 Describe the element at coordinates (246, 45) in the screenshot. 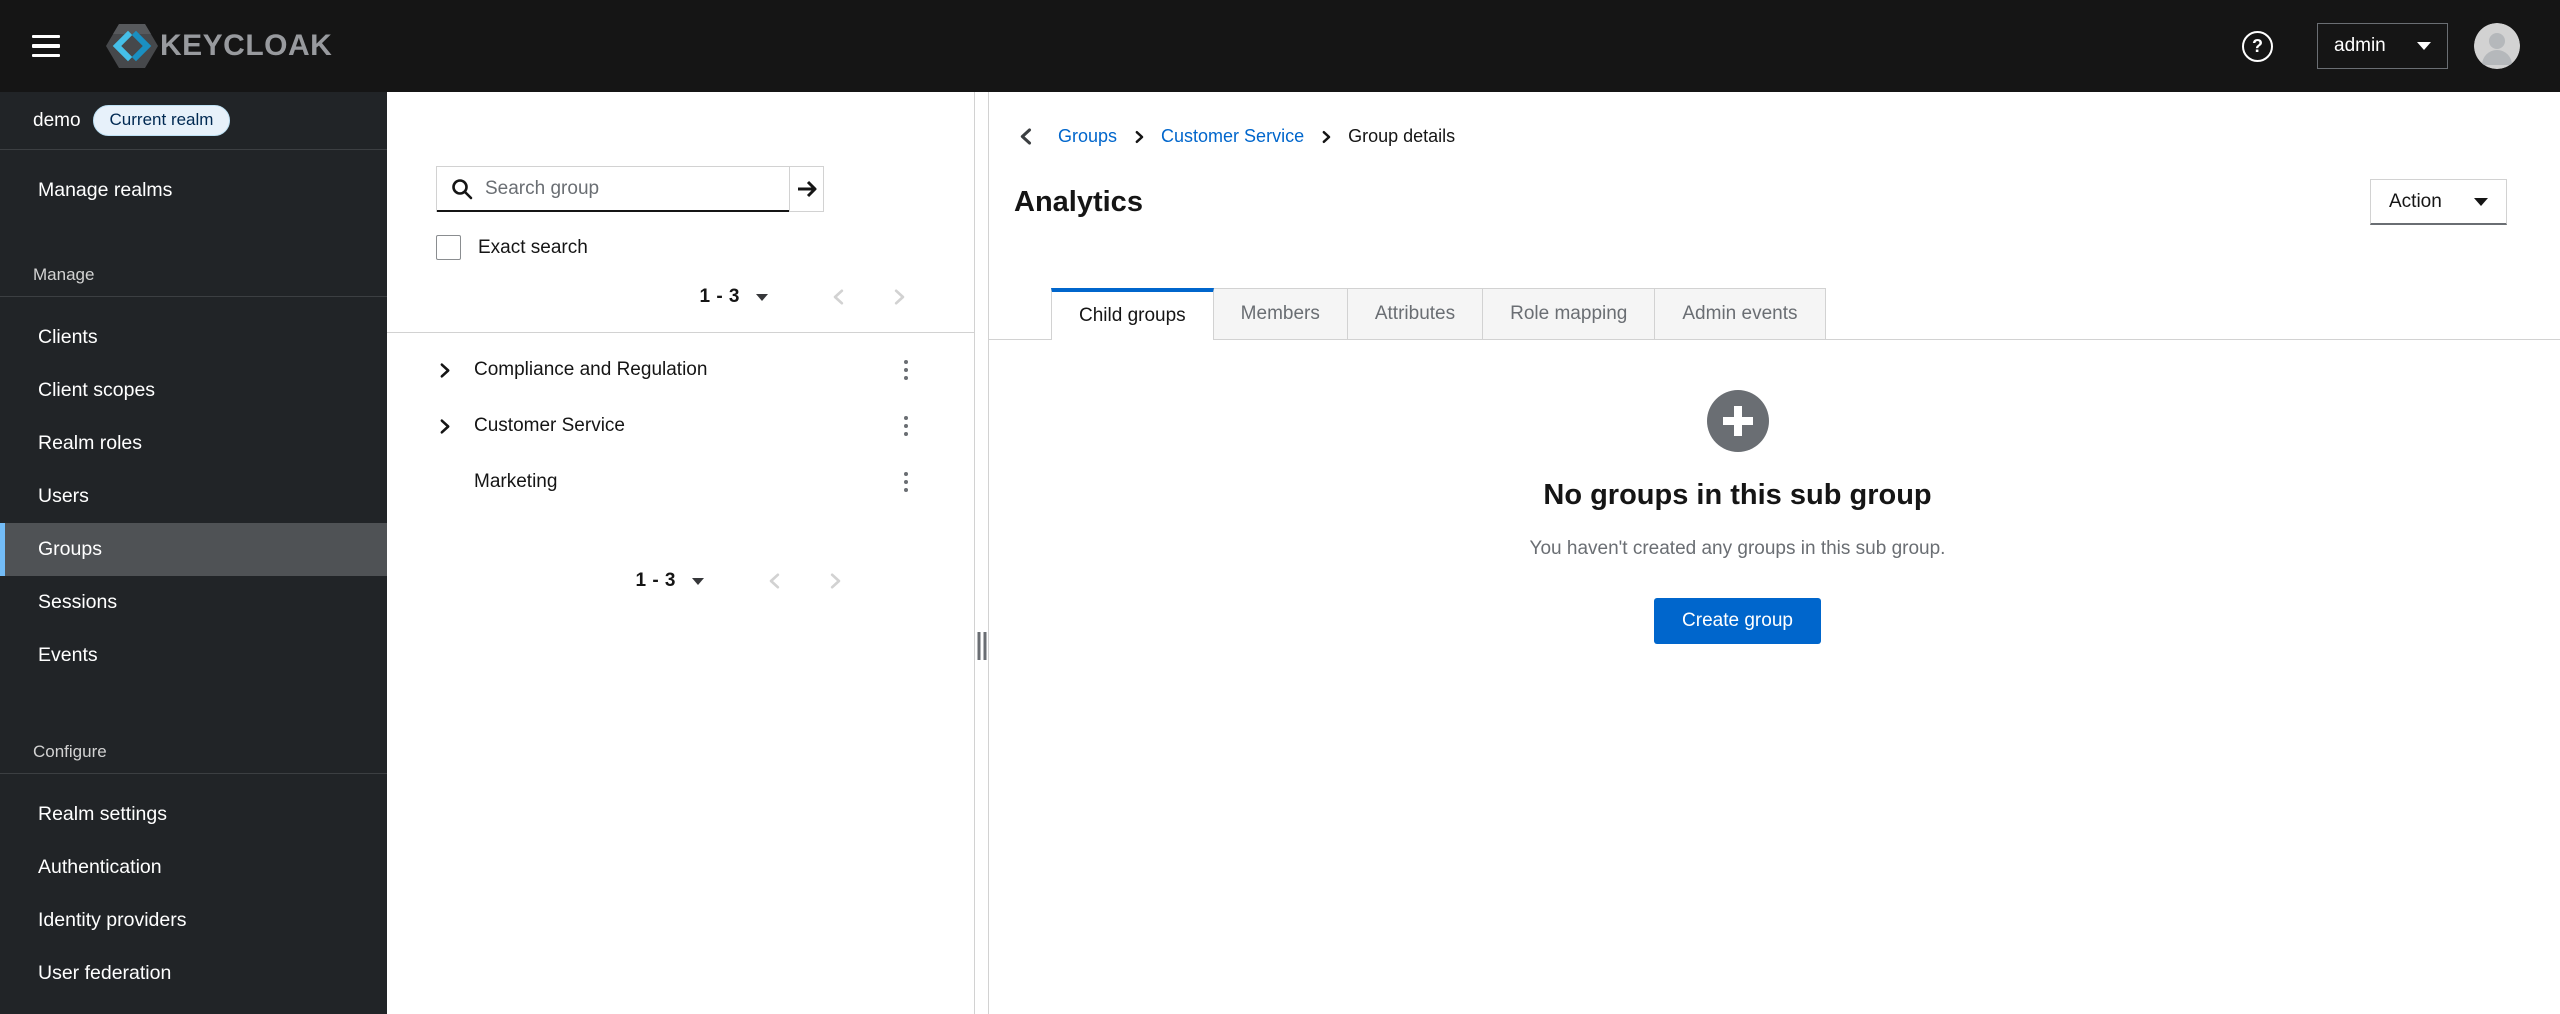

I see `brand-title: KEYCLOAK` at that location.